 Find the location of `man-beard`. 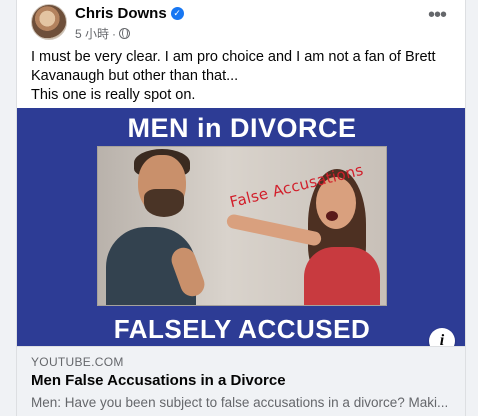

man-beard is located at coordinates (164, 203).